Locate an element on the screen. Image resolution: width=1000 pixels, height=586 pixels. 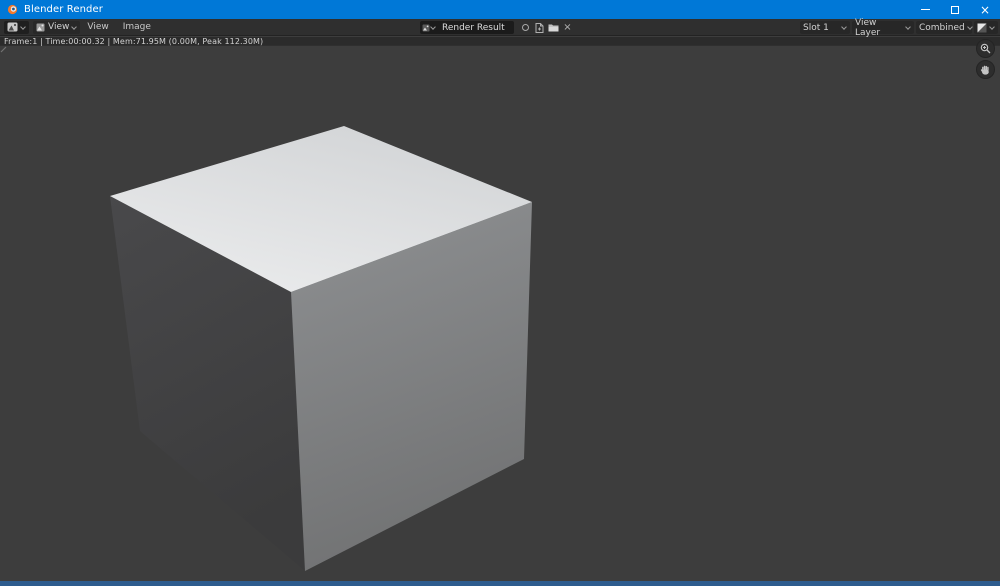
unlink-icon: × is located at coordinates (567, 27).